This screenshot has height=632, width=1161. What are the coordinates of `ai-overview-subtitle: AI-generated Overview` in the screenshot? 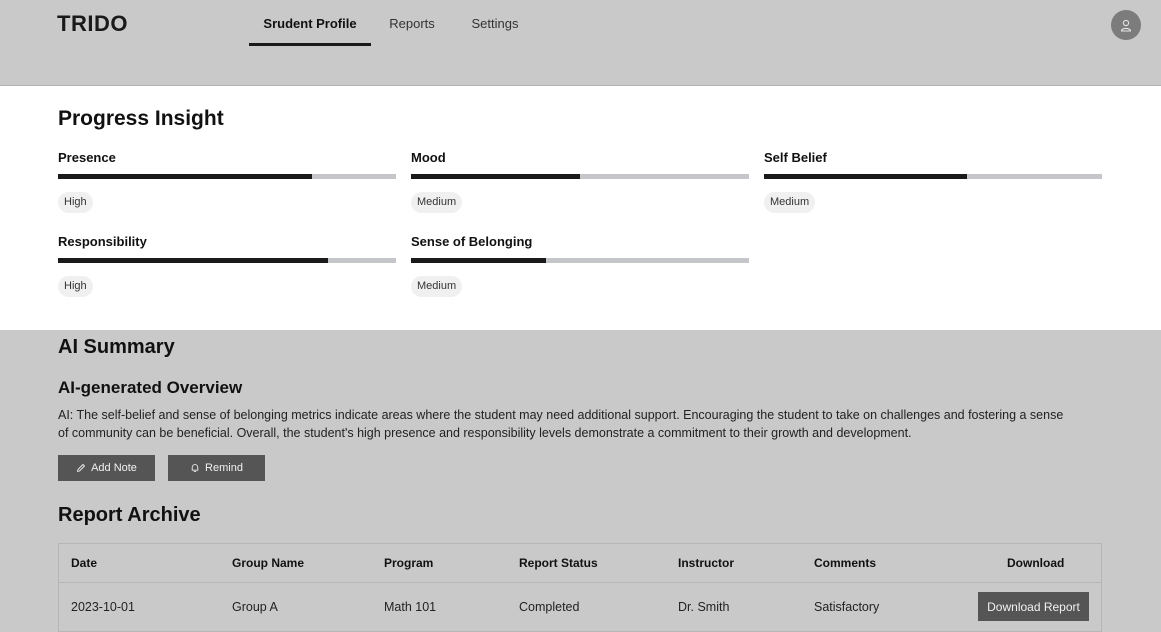 It's located at (150, 387).